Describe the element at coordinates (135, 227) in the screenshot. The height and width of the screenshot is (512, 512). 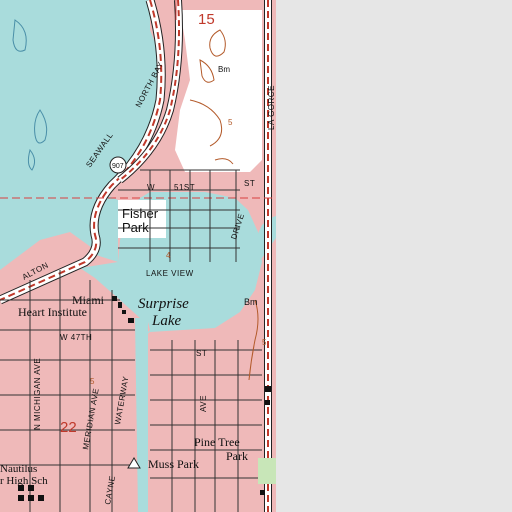
I see `label-fisher-park: Park` at that location.